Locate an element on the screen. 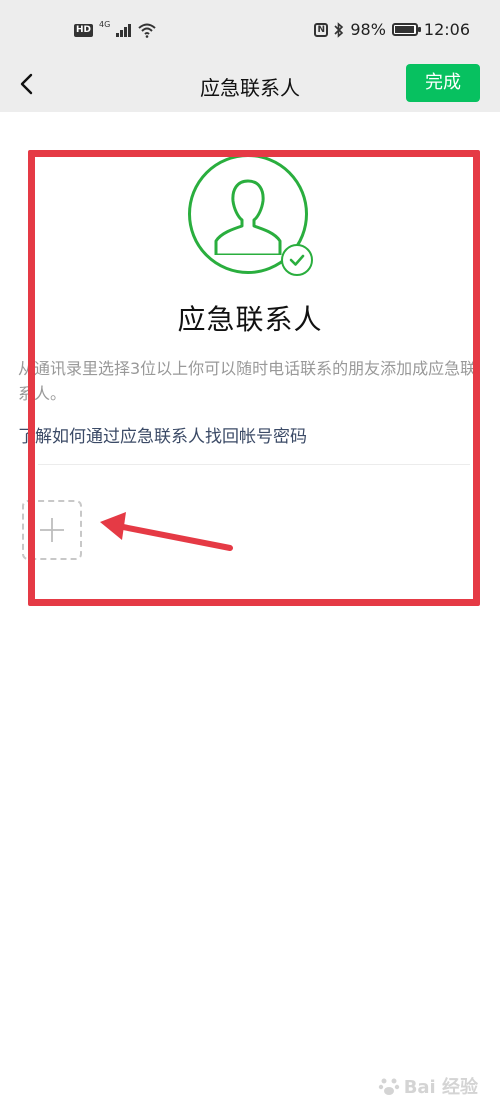  status-bar: HD 4G N 98% 12:06 is located at coordinates (250, 31).